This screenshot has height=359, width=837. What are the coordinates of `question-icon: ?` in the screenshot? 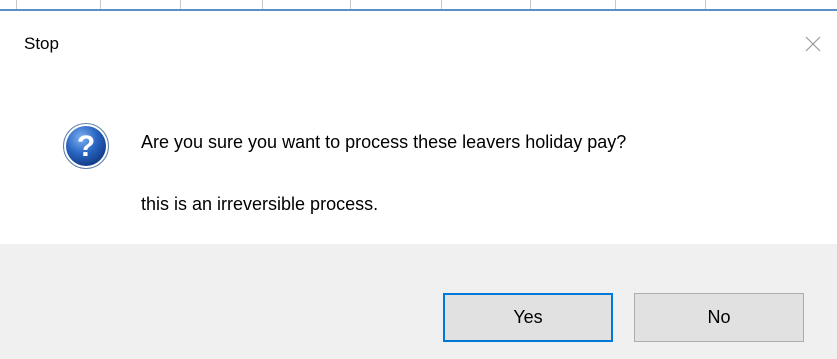 It's located at (86, 146).